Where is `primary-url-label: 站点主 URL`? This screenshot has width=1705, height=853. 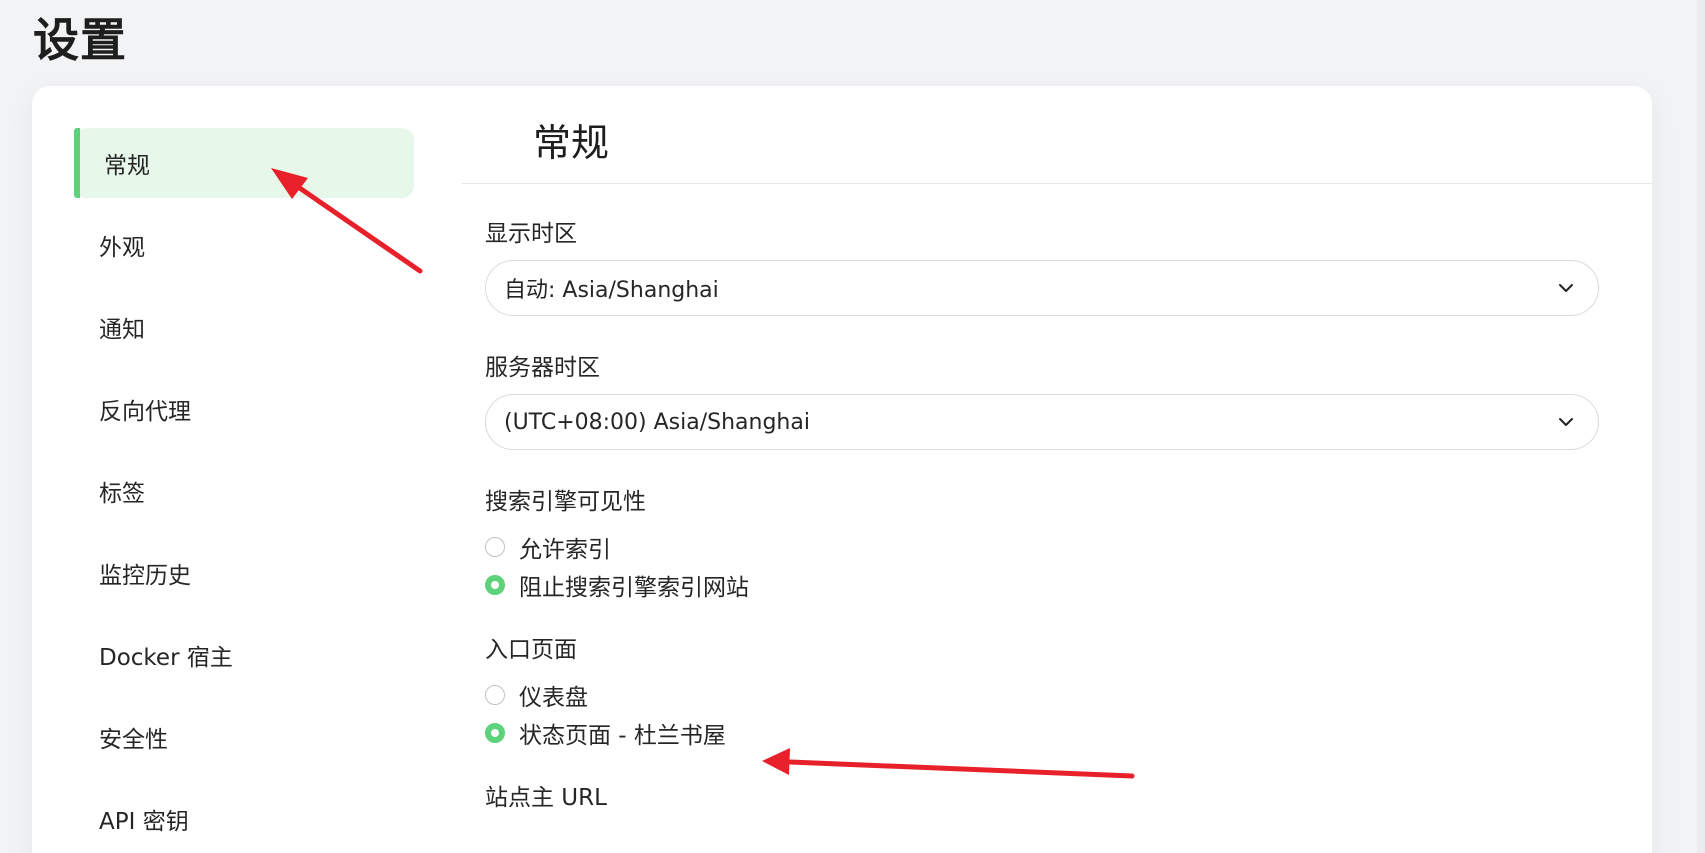
primary-url-label: 站点主 URL is located at coordinates (546, 798).